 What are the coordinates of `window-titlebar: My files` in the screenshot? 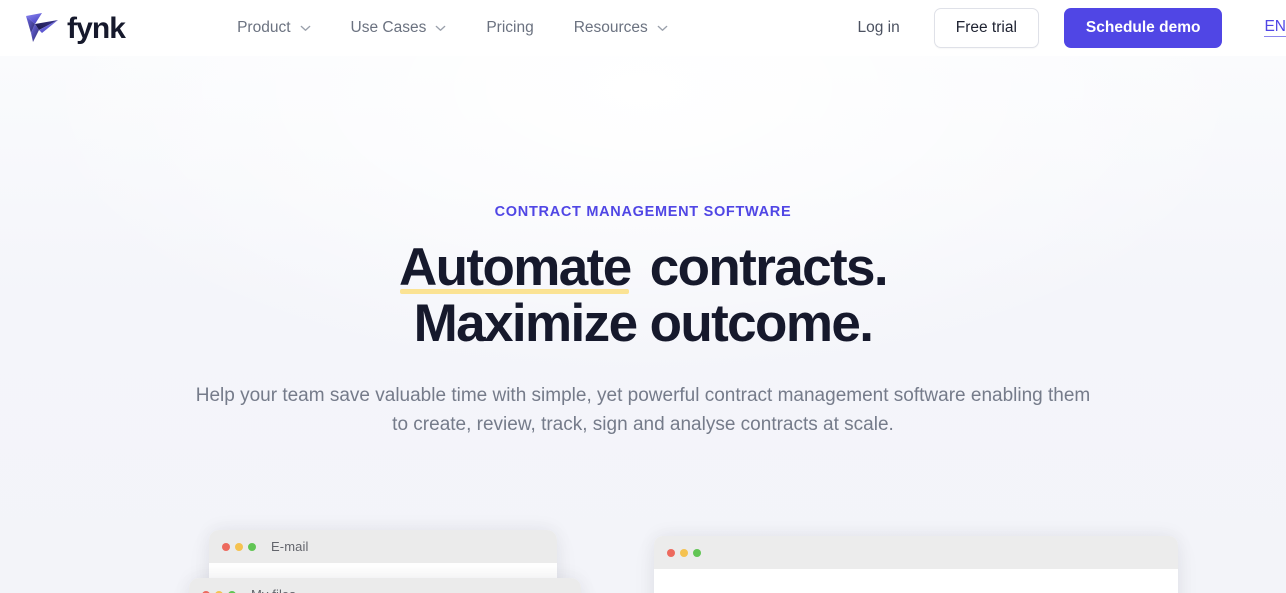 It's located at (385, 585).